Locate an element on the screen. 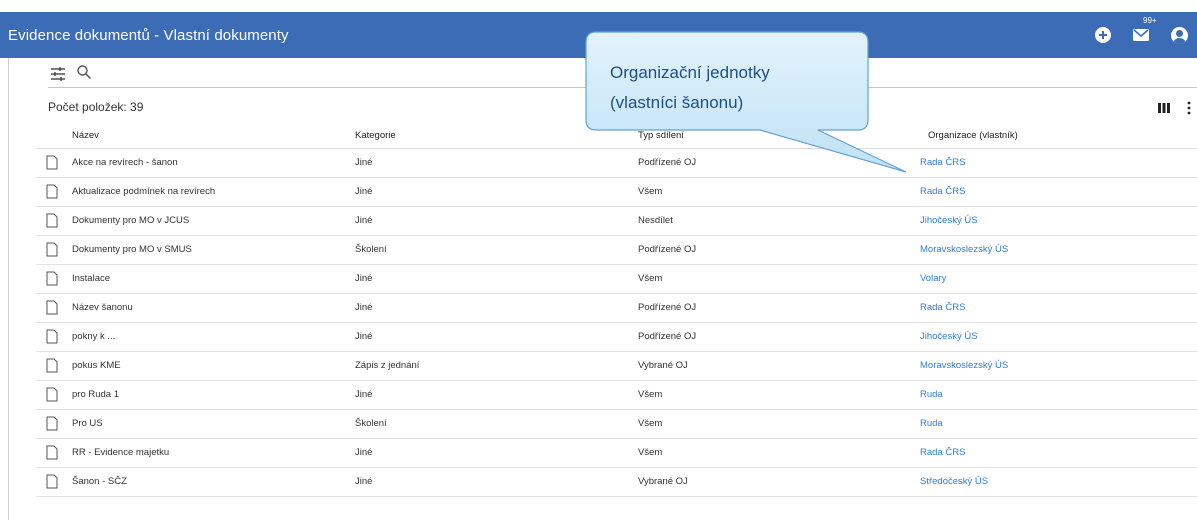  account-button is located at coordinates (1179, 35).